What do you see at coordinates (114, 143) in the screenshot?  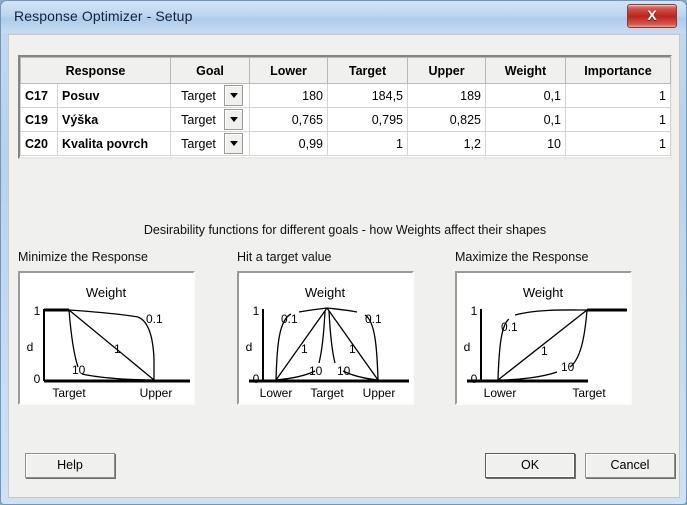 I see `row-response-name: Kvalita povrch` at bounding box center [114, 143].